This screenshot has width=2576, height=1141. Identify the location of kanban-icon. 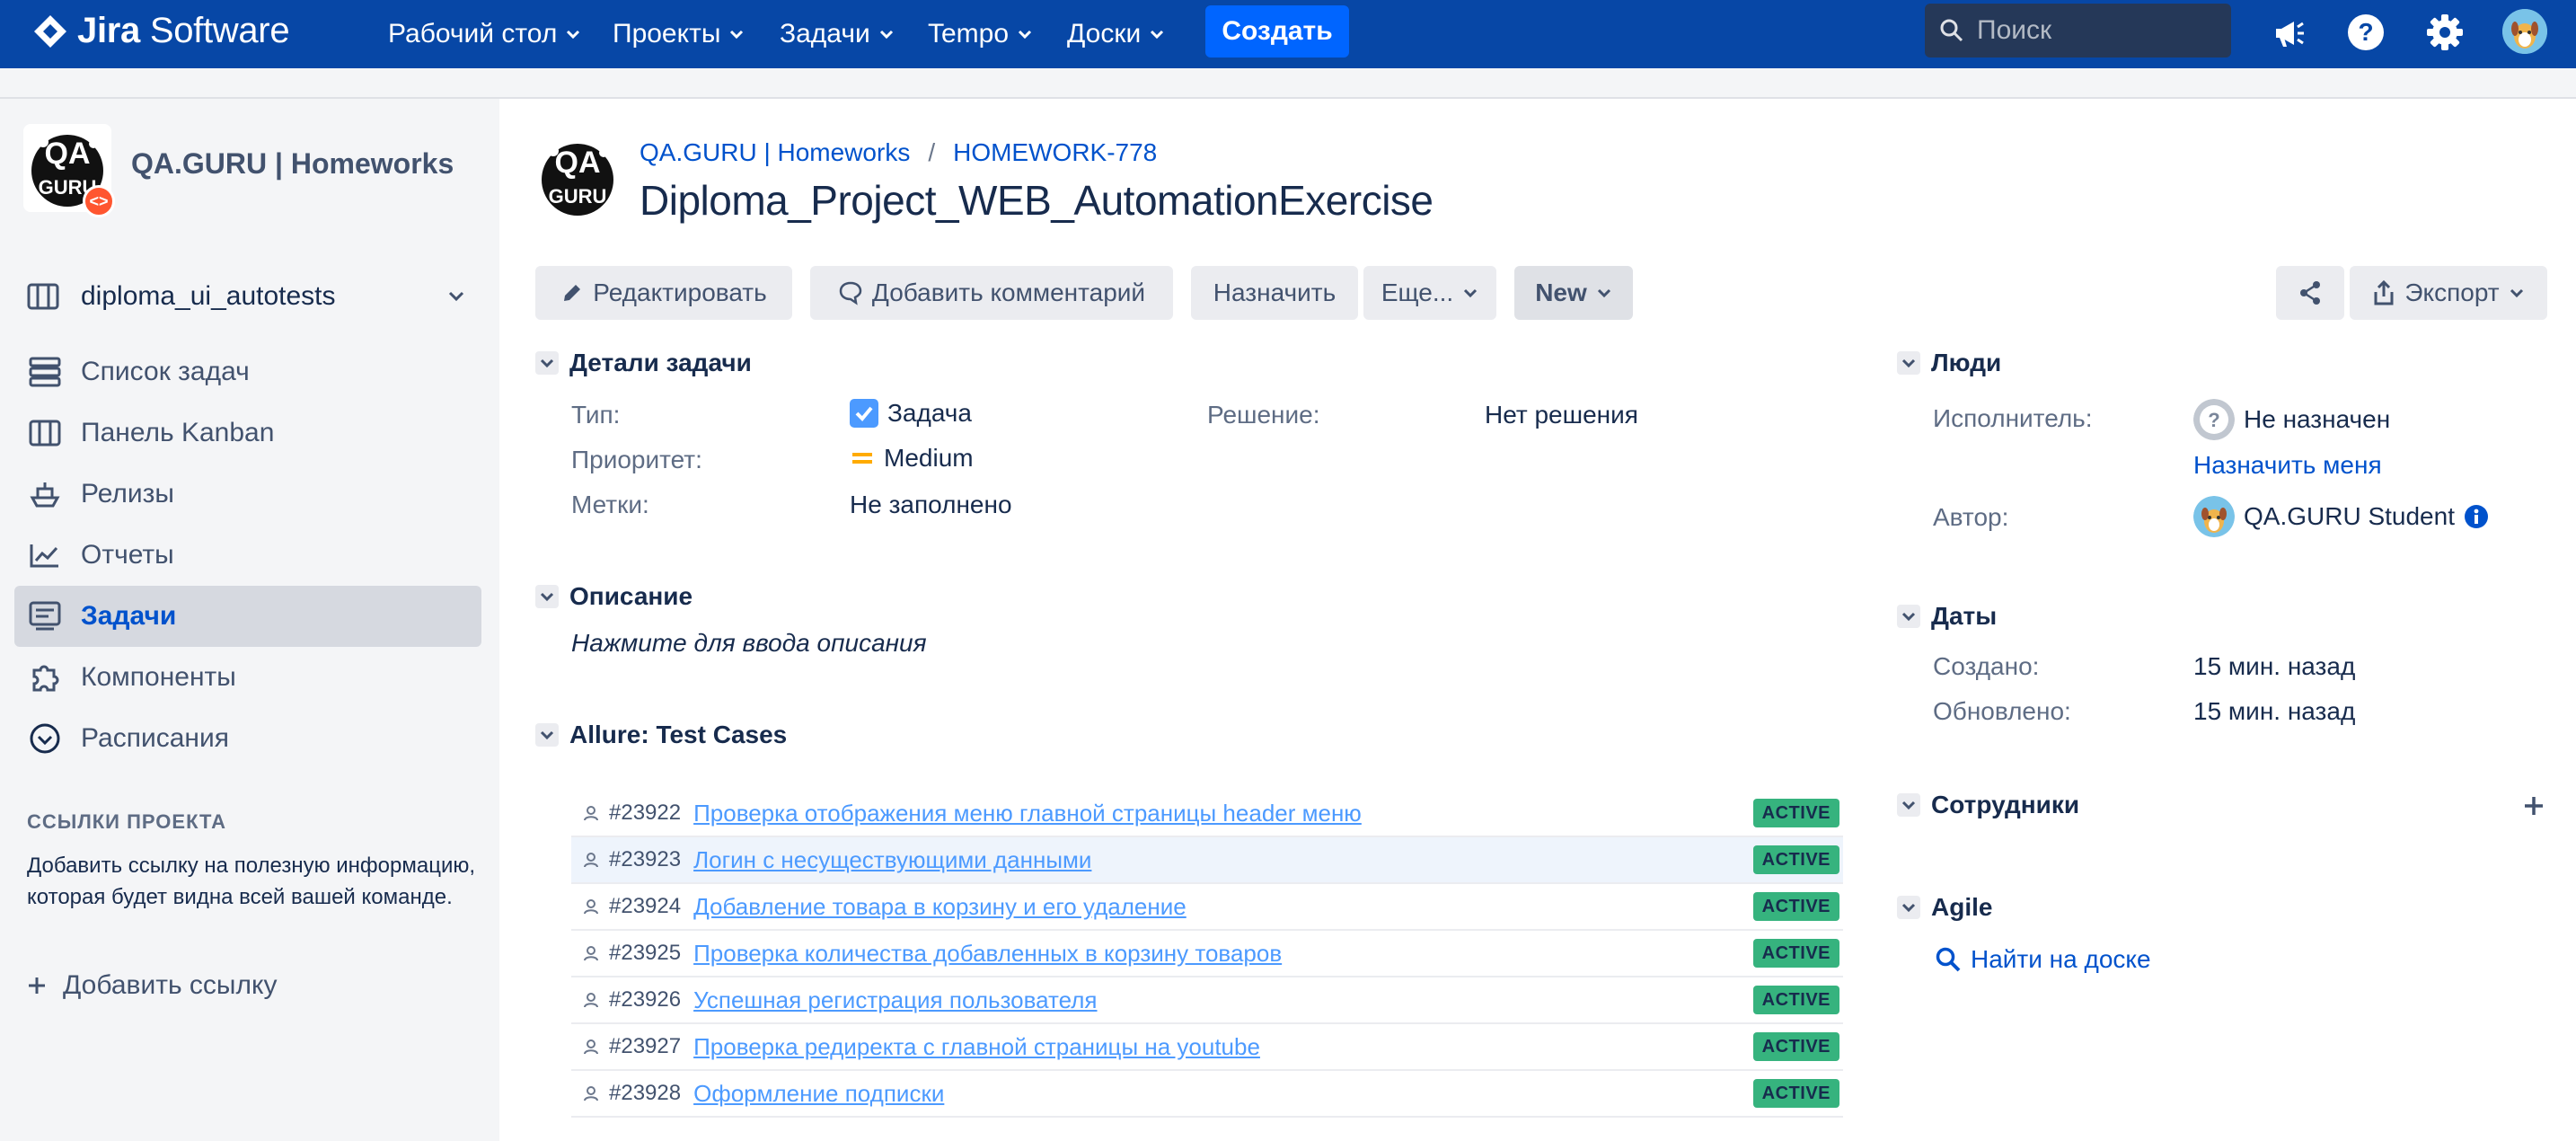
(45, 433).